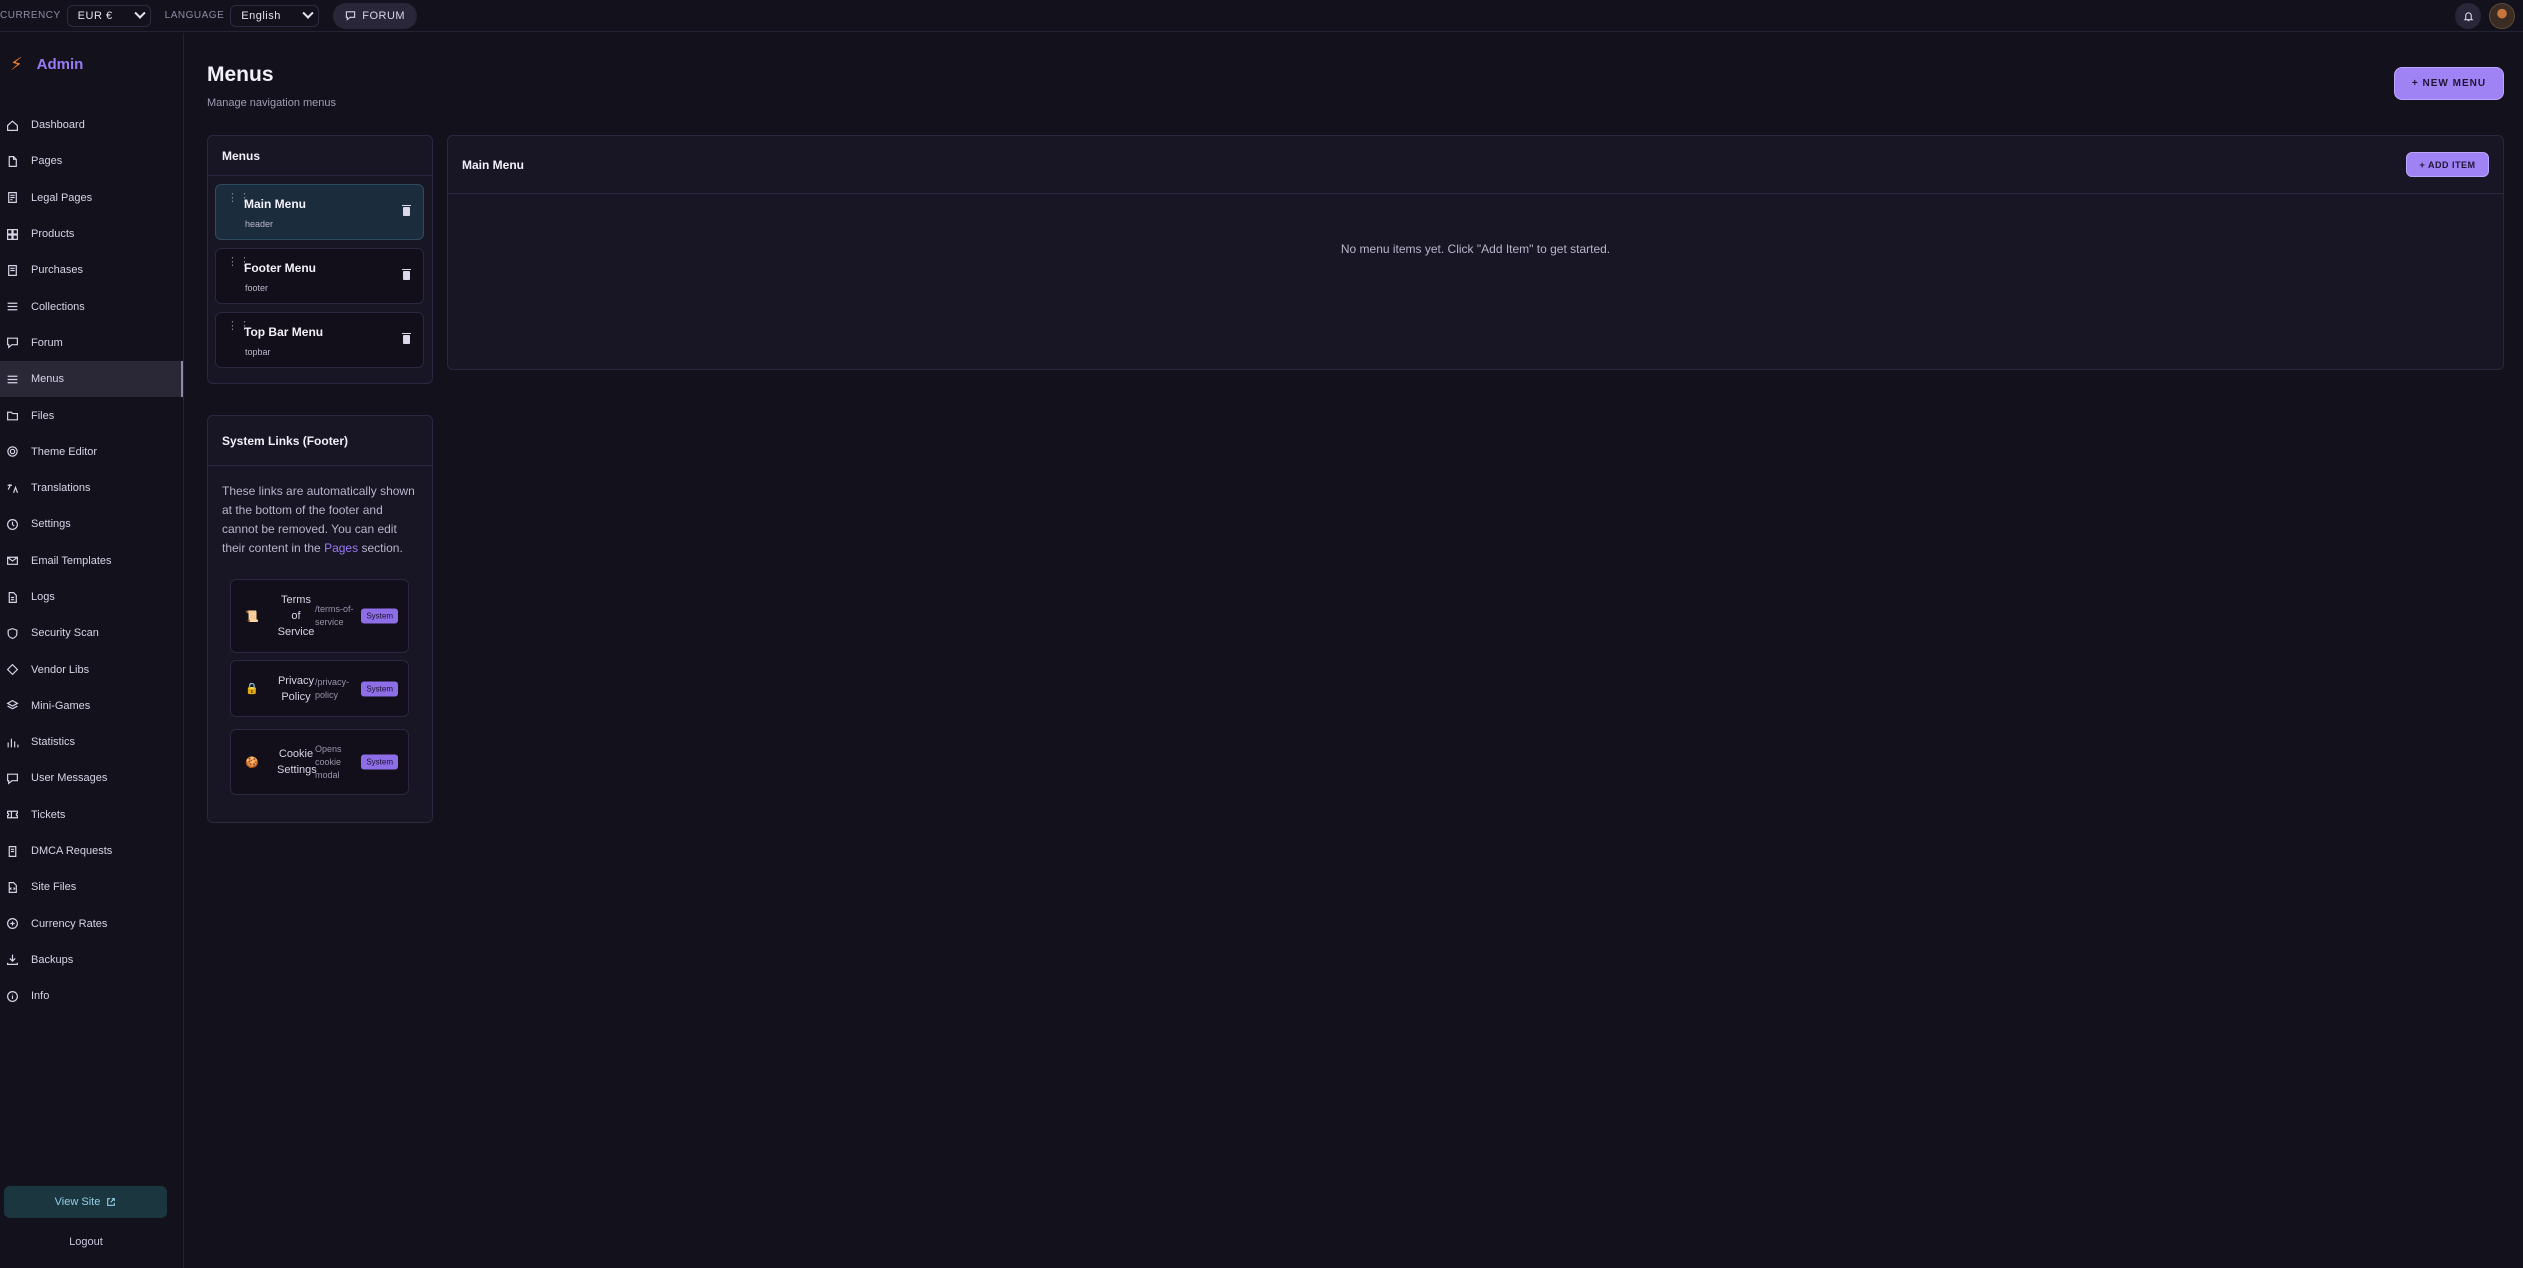 This screenshot has height=1268, width=2523. Describe the element at coordinates (91, 669) in the screenshot. I see `sidebar-item-vendor-libs: Vendor Libs` at that location.